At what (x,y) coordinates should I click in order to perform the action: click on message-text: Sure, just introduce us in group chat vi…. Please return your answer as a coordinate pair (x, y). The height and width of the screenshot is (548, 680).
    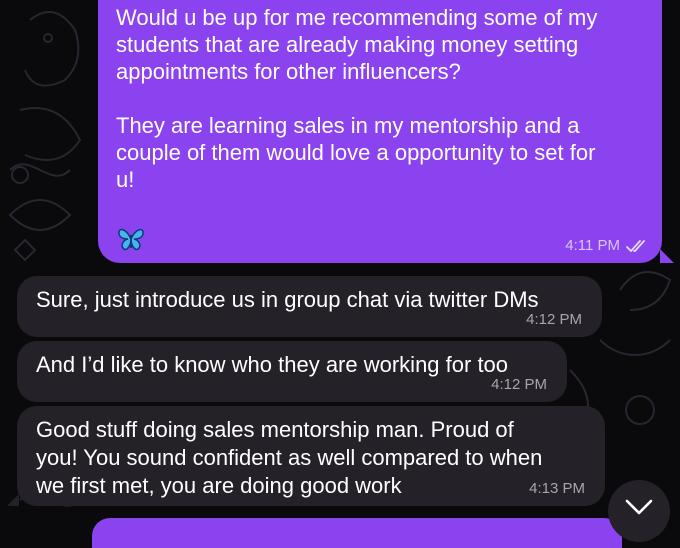
    Looking at the image, I should click on (287, 299).